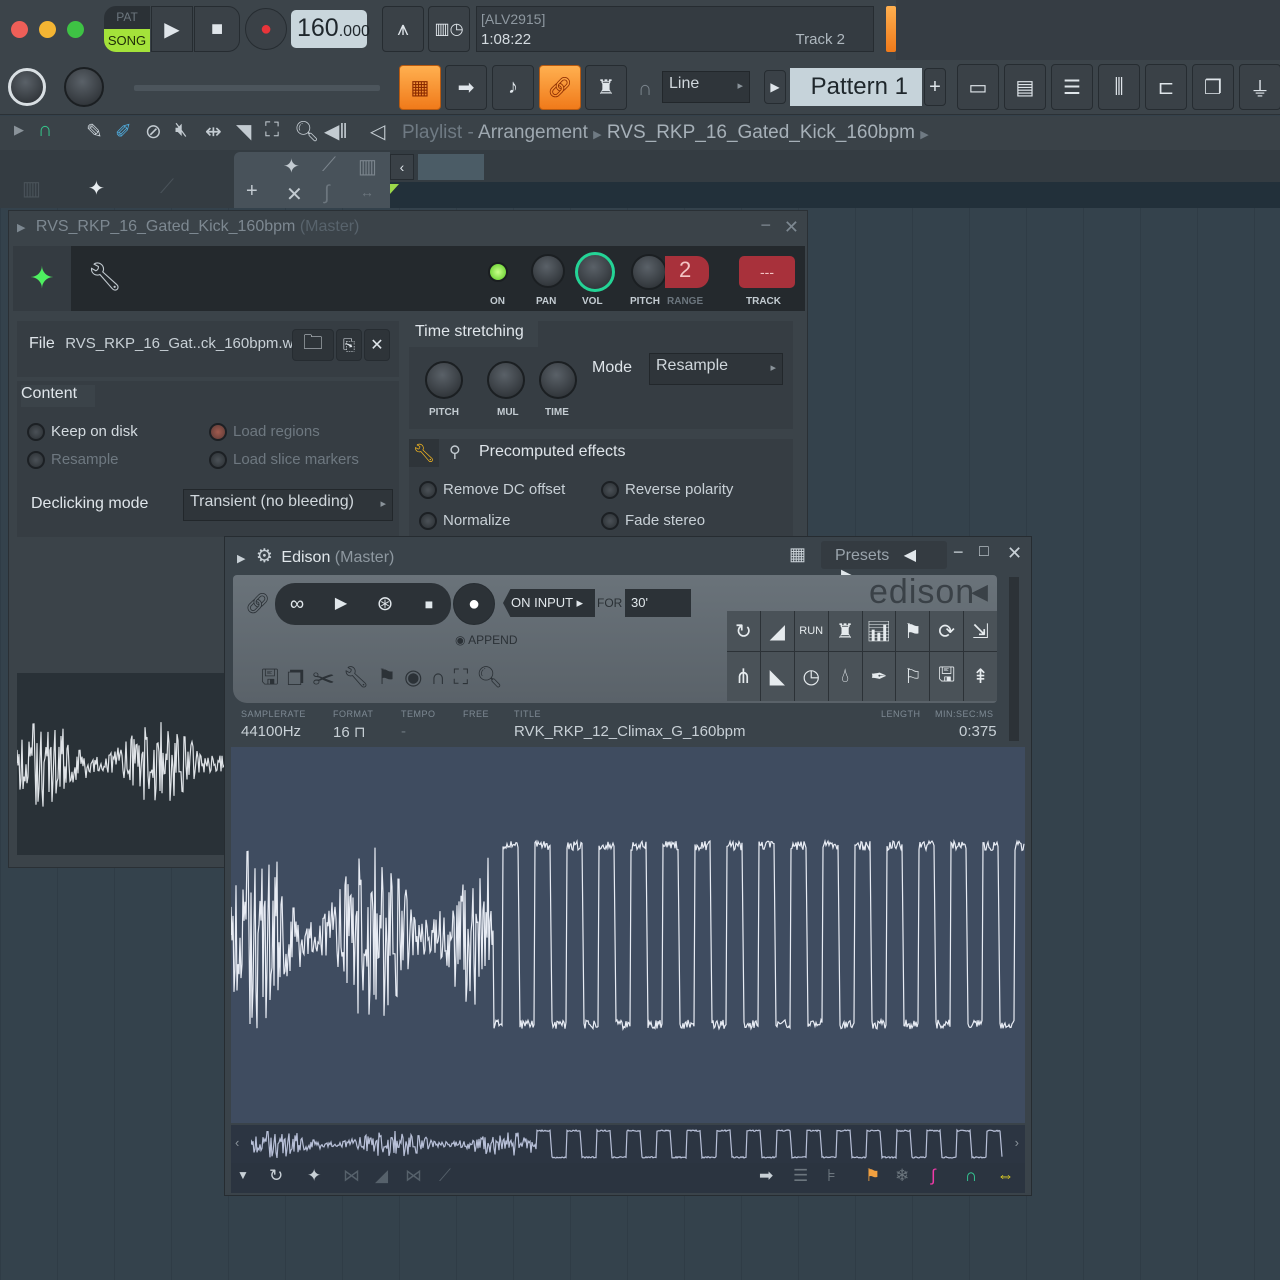 The width and height of the screenshot is (1280, 1280). What do you see at coordinates (336, 131) in the screenshot?
I see `playback-icon: ◀‖` at bounding box center [336, 131].